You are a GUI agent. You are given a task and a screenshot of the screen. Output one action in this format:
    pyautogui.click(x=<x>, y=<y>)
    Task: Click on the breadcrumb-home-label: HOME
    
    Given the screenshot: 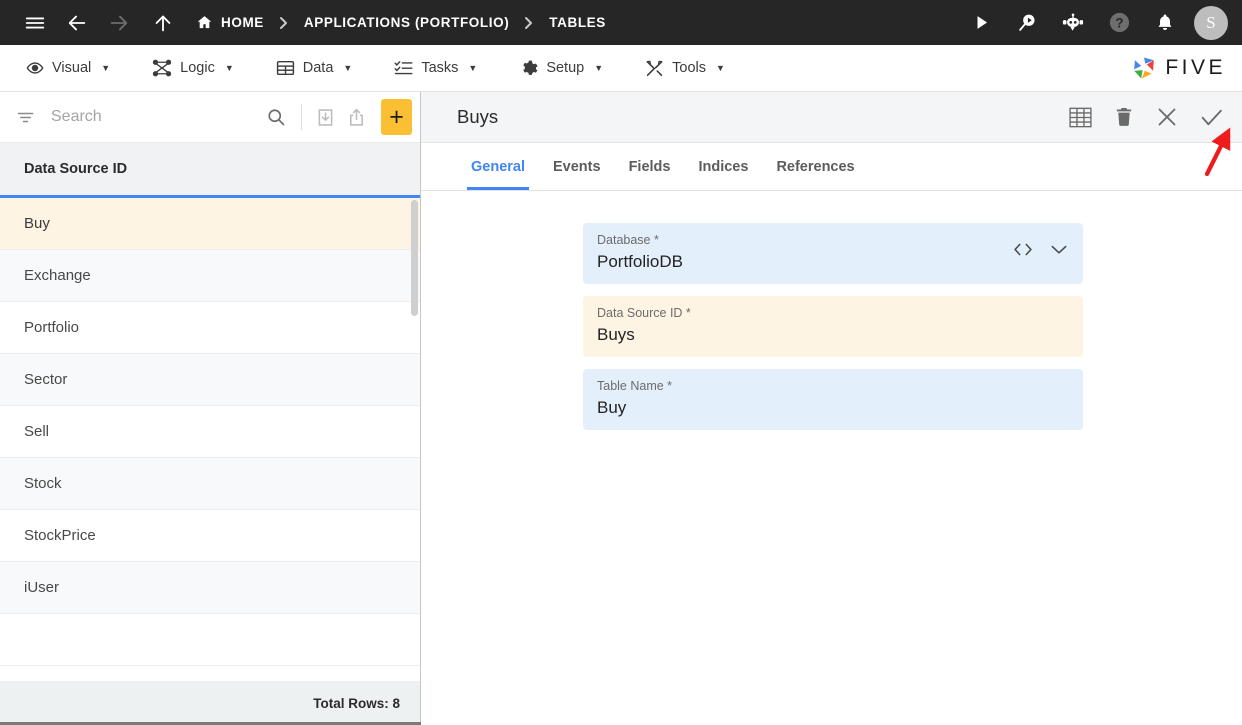 What is the action you would take?
    pyautogui.click(x=242, y=22)
    